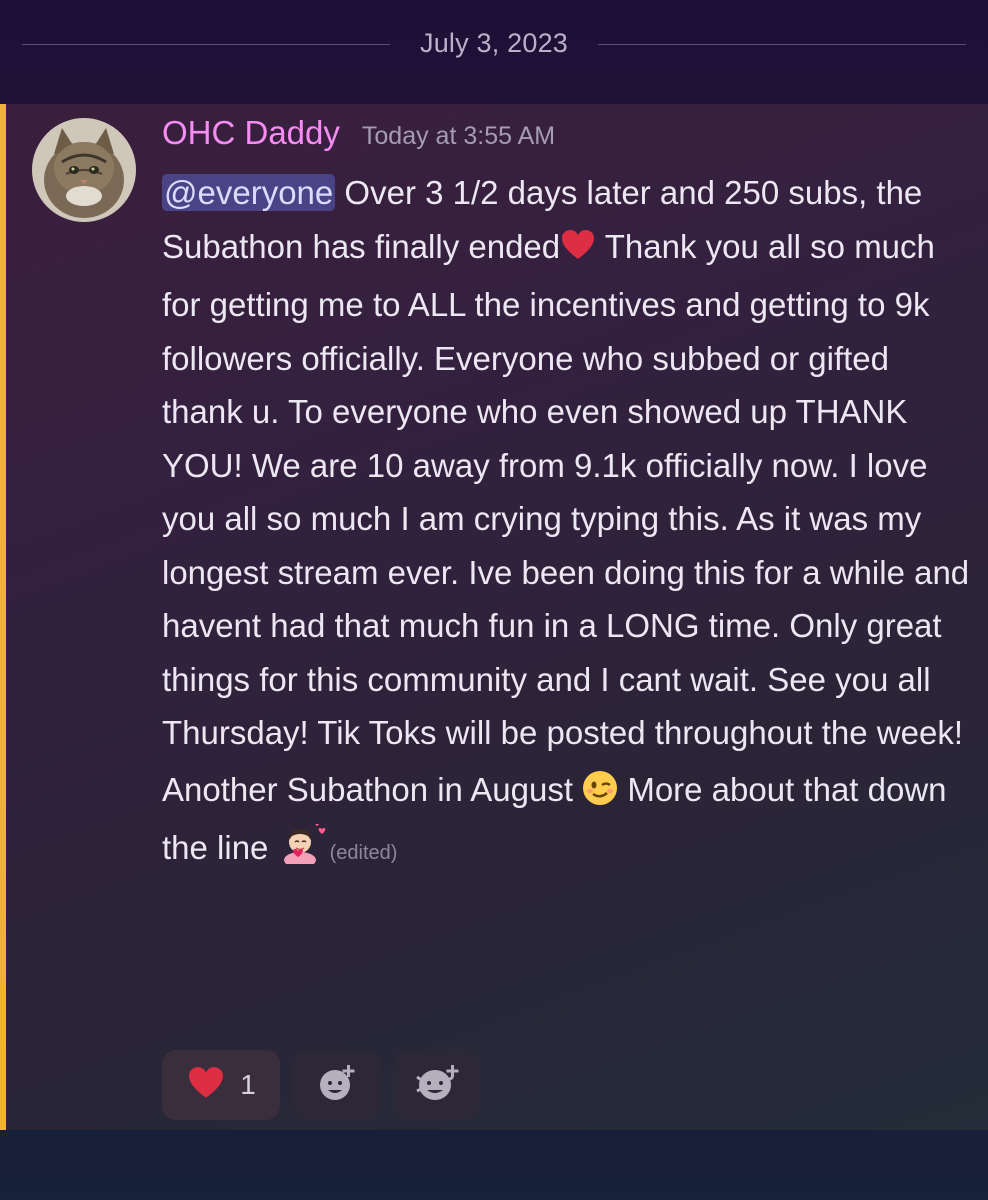 This screenshot has width=988, height=1200. What do you see at coordinates (494, 43) in the screenshot?
I see `date-divider-label: July 3, 2023` at bounding box center [494, 43].